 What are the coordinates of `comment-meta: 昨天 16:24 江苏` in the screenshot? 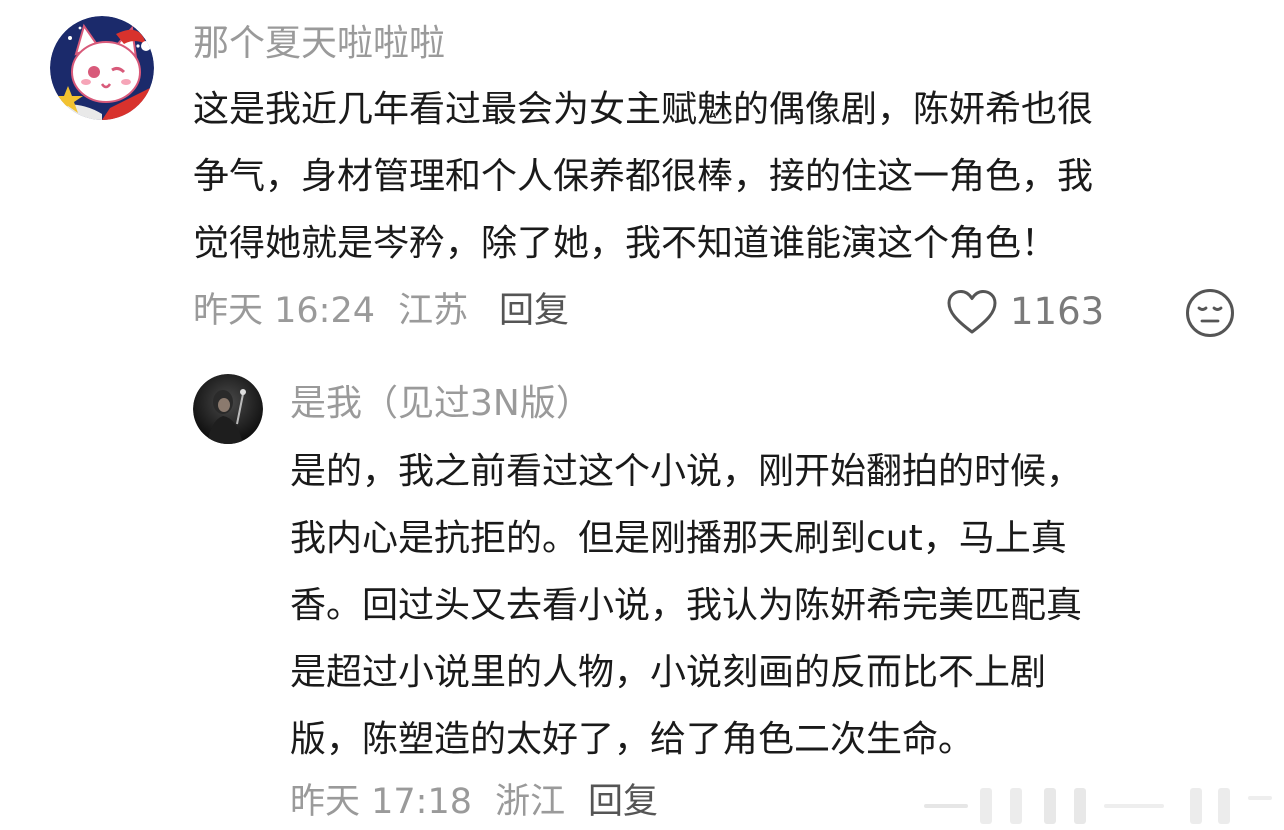 It's located at (330, 311).